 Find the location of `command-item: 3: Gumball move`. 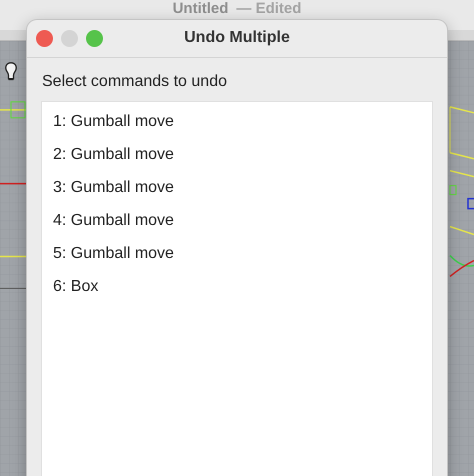

command-item: 3: Gumball move is located at coordinates (108, 187).